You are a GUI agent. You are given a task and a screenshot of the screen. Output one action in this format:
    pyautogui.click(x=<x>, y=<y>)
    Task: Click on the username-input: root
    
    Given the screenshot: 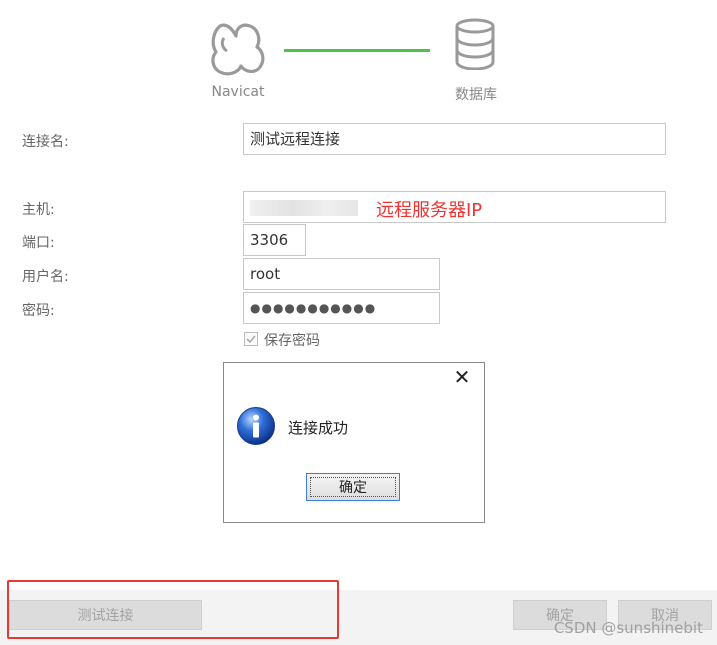 What is the action you would take?
    pyautogui.click(x=341, y=274)
    